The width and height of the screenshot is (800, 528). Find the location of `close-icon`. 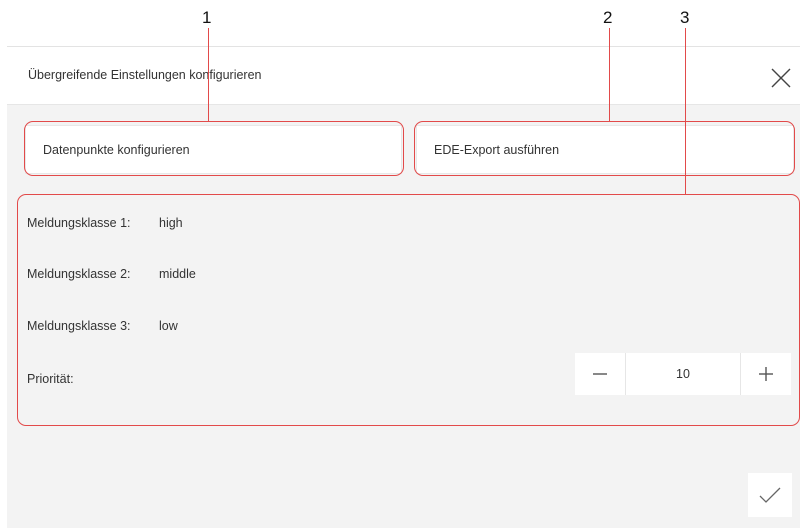

close-icon is located at coordinates (781, 78).